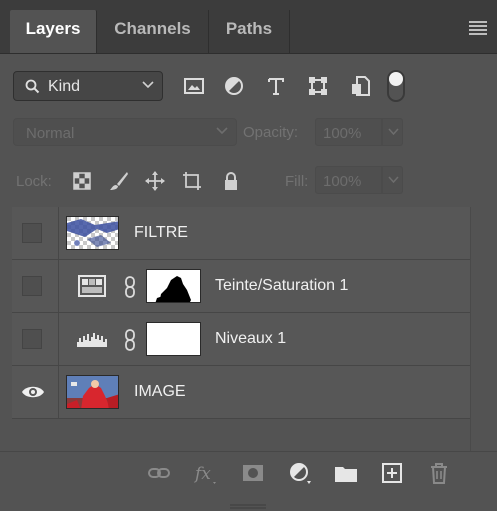  I want to click on layer-name: Teinte/Saturation 1, so click(281, 286).